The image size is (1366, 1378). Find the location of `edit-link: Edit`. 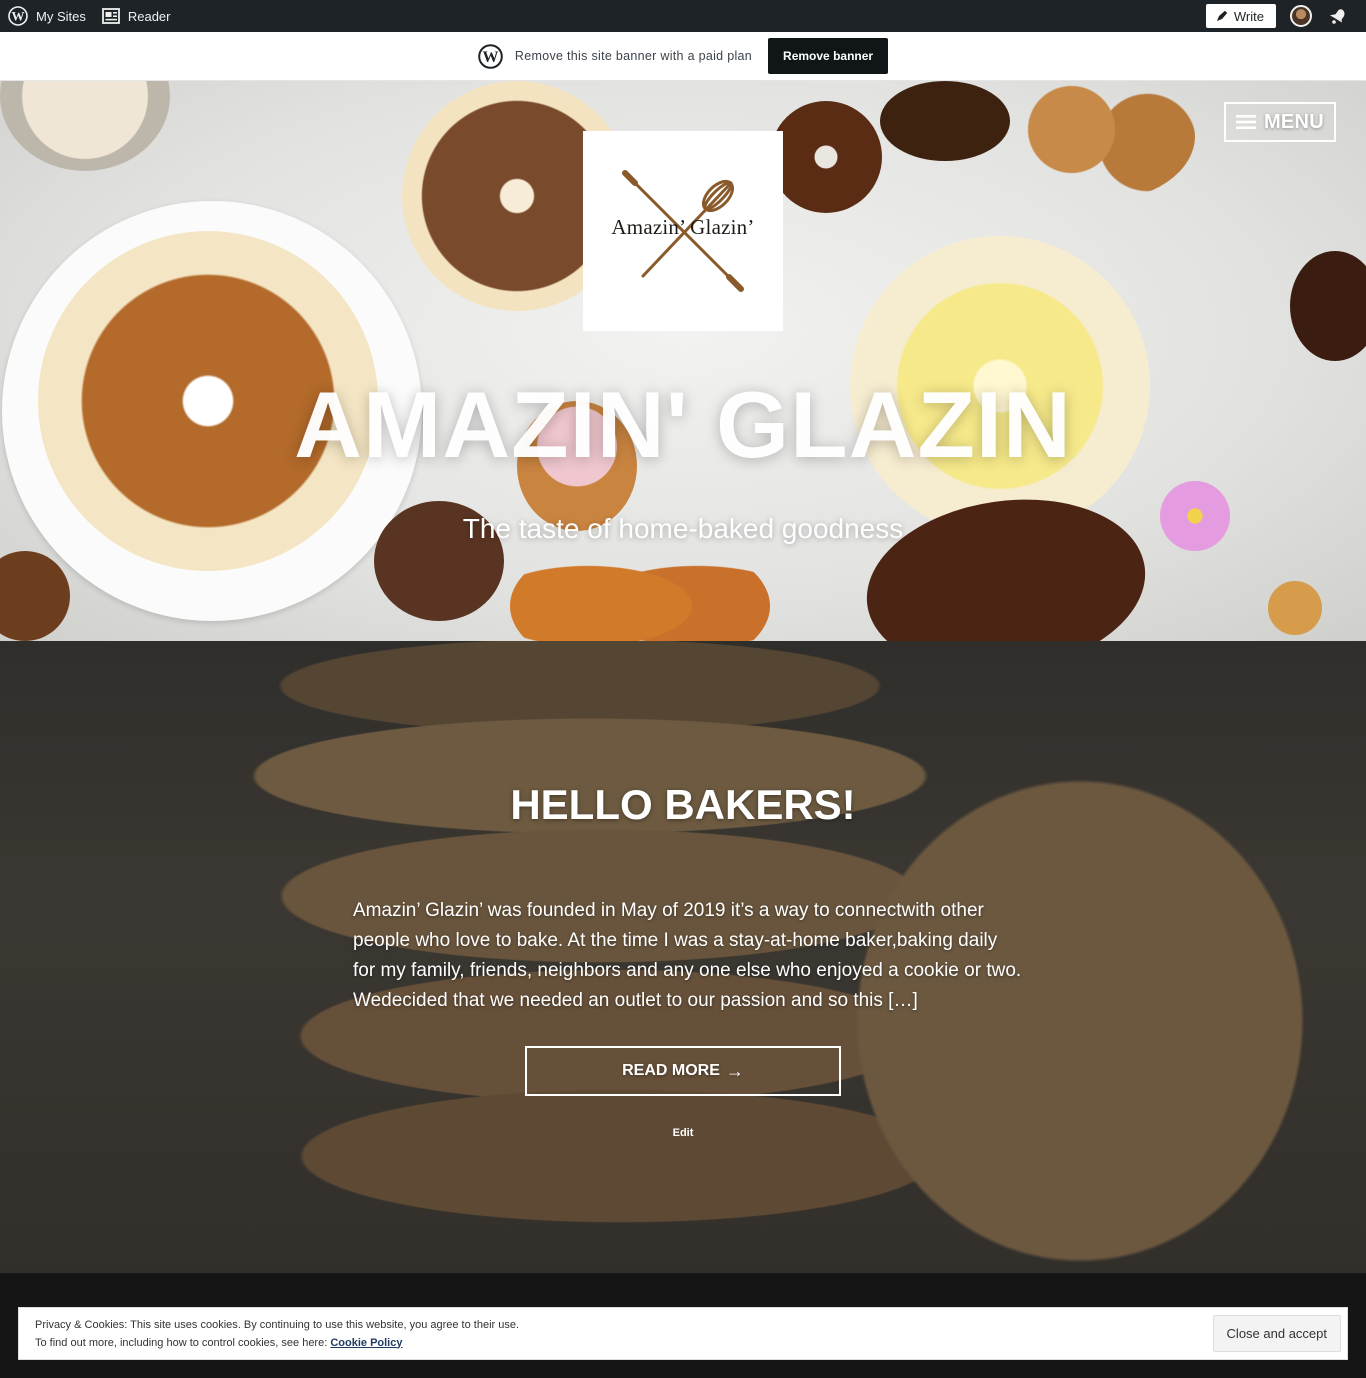

edit-link: Edit is located at coordinates (683, 1133).